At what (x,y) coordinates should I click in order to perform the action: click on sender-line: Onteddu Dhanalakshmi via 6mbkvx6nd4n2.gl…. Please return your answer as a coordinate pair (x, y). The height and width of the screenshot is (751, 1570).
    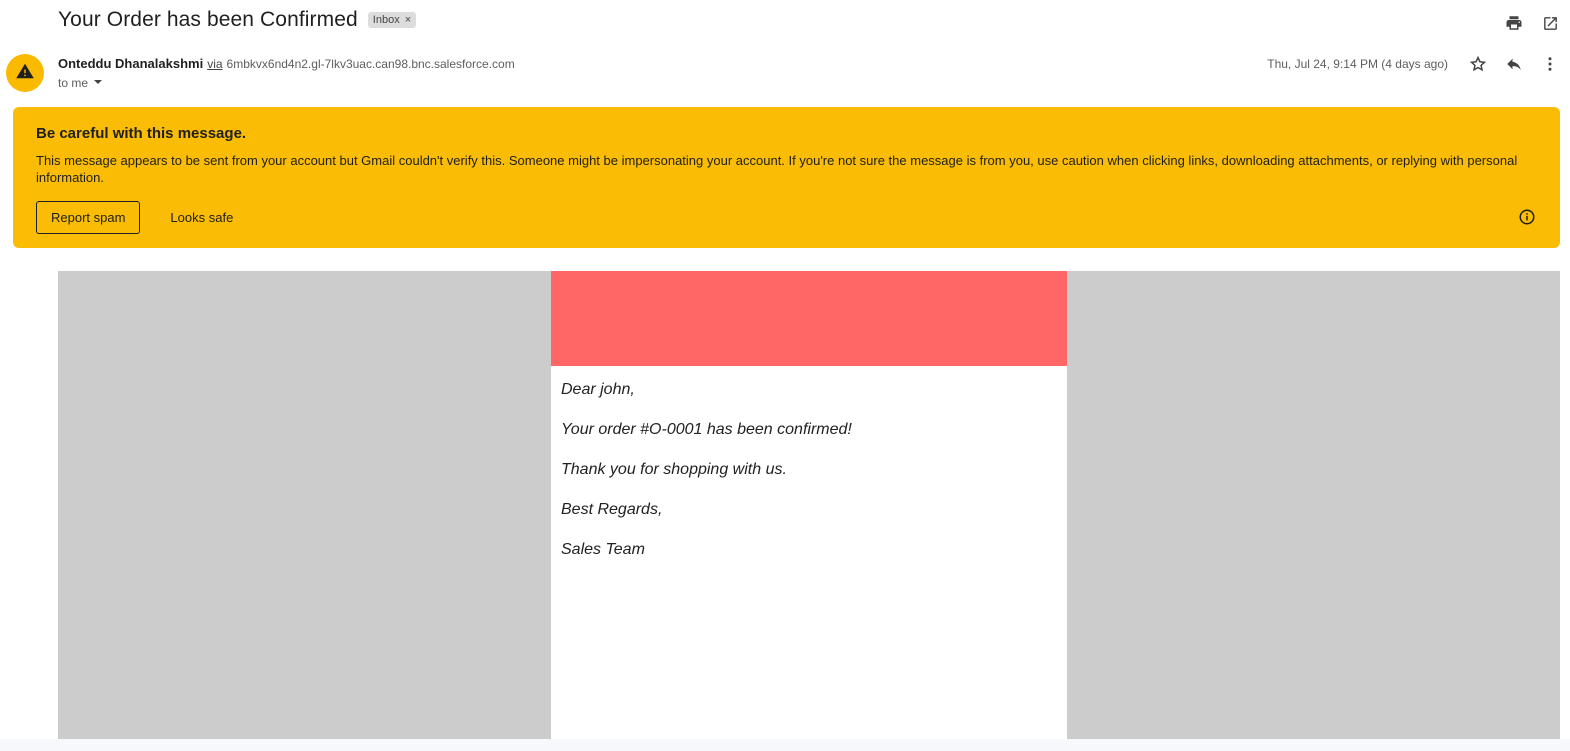
    Looking at the image, I should click on (286, 63).